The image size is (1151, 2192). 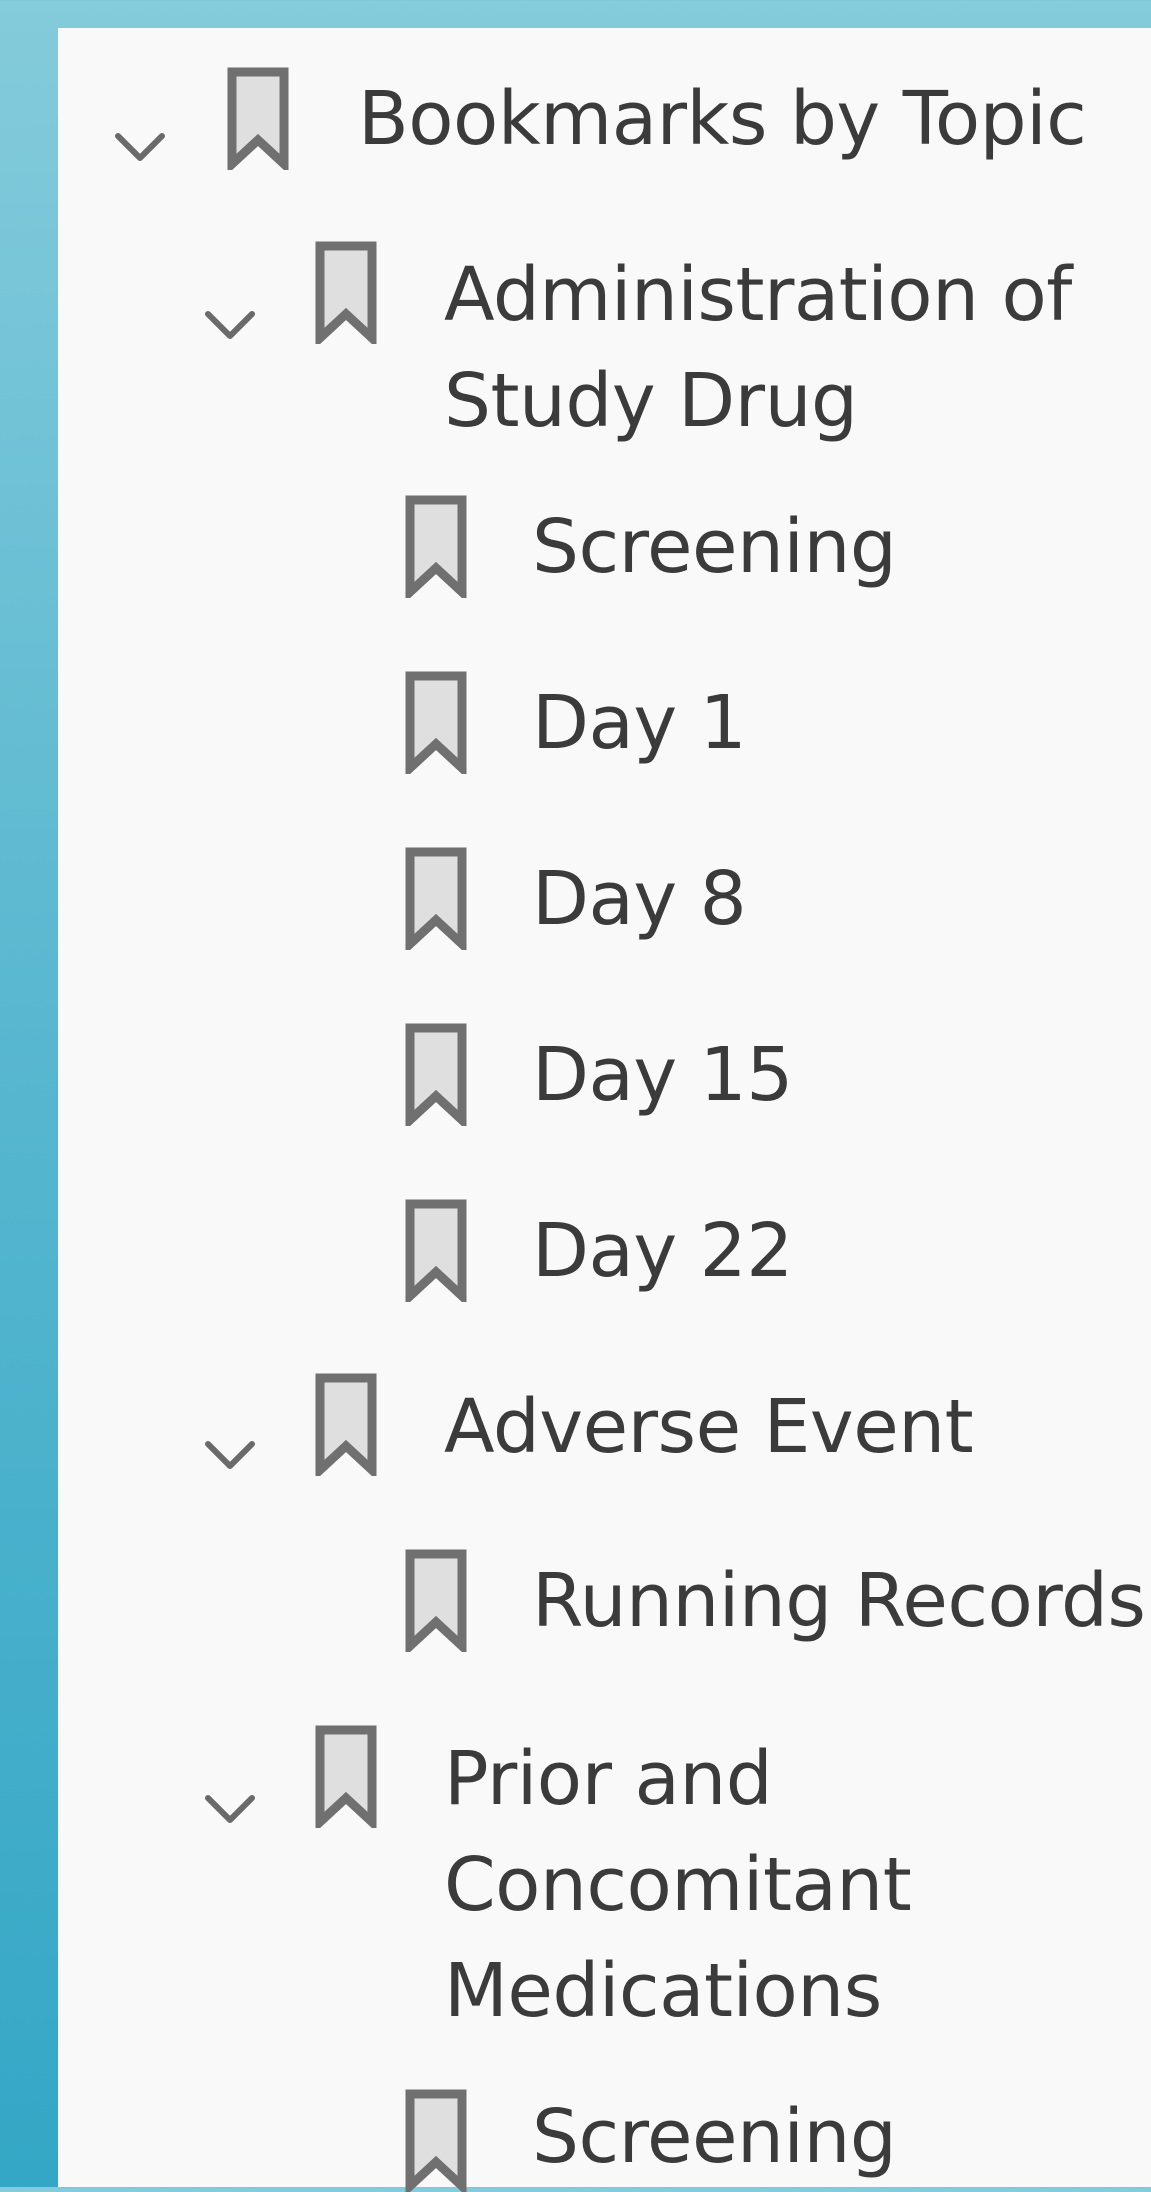 I want to click on bookmark-group-label: Prior and Concomitant Medications, so click(x=678, y=1885).